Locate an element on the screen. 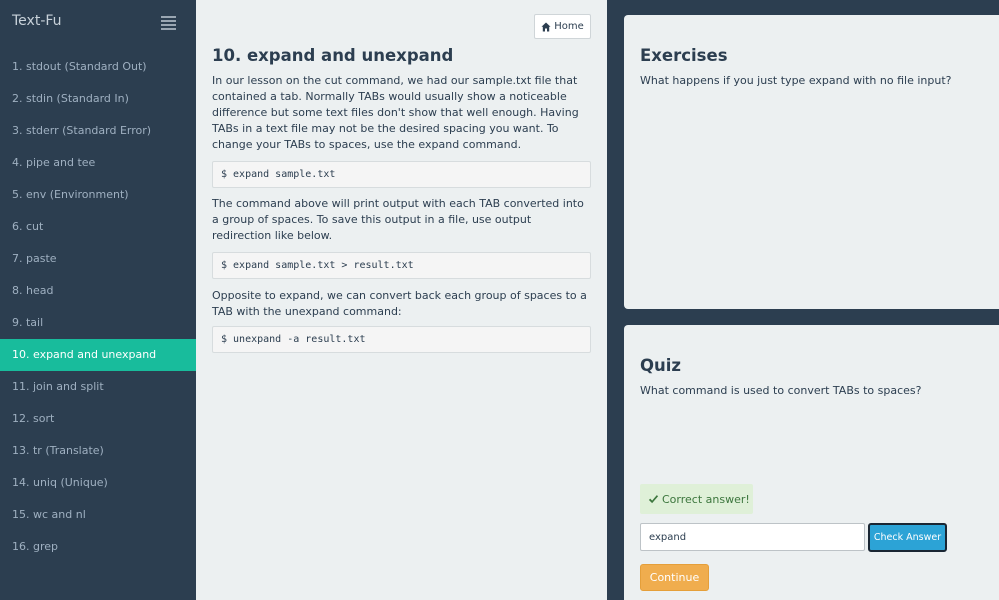  sidebar-item-grep: 16. grep is located at coordinates (98, 547).